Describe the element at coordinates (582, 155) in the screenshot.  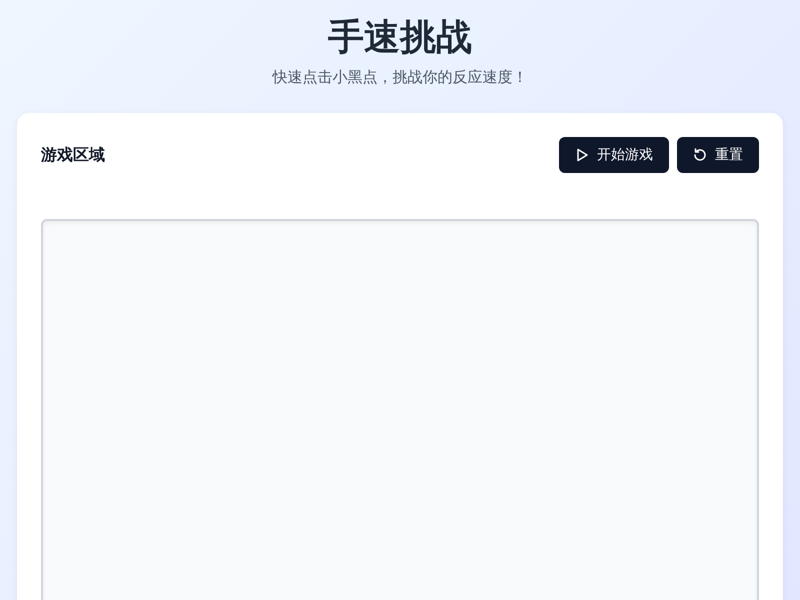
I see `play-icon` at that location.